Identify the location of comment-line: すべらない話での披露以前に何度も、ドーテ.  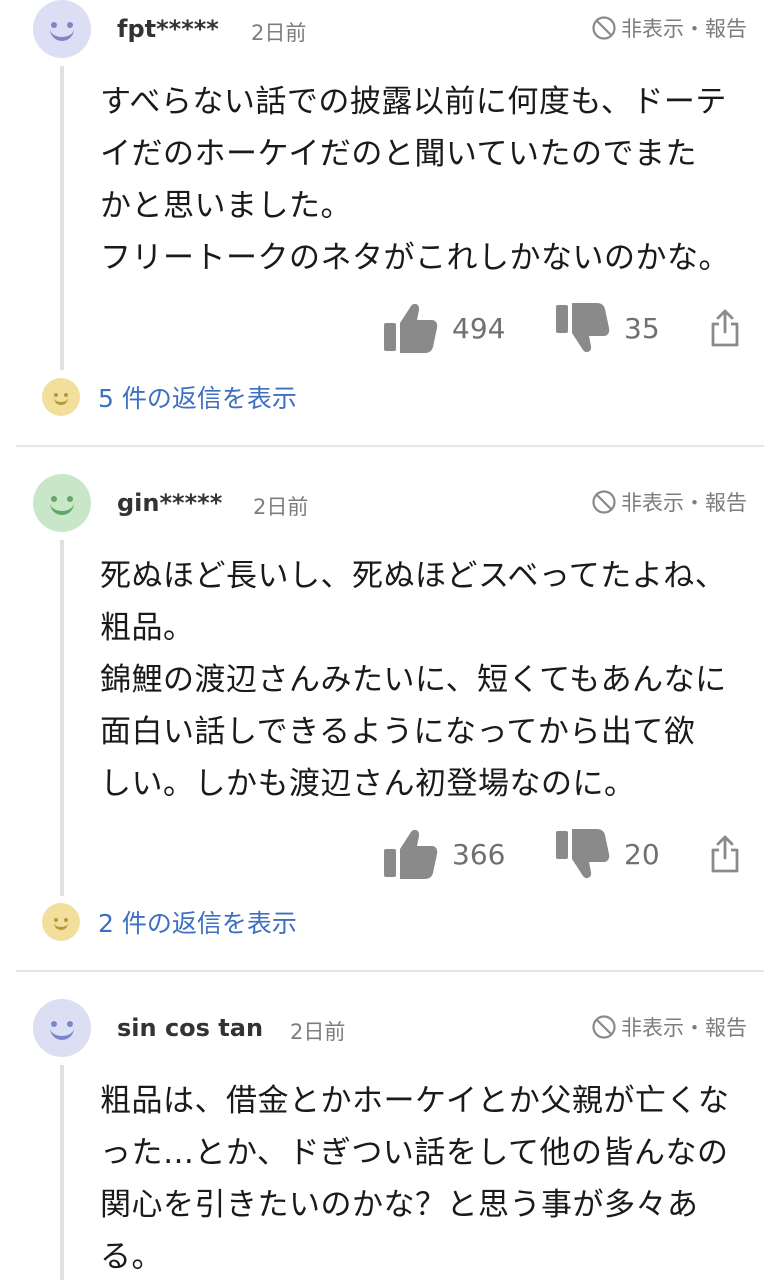
(413, 102).